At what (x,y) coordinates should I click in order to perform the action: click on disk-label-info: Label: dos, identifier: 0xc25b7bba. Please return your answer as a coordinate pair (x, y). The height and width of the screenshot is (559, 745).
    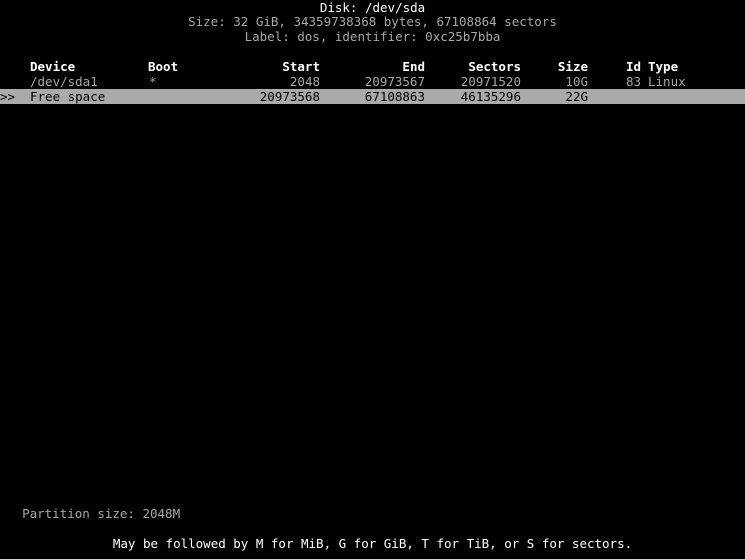
    Looking at the image, I should click on (372, 36).